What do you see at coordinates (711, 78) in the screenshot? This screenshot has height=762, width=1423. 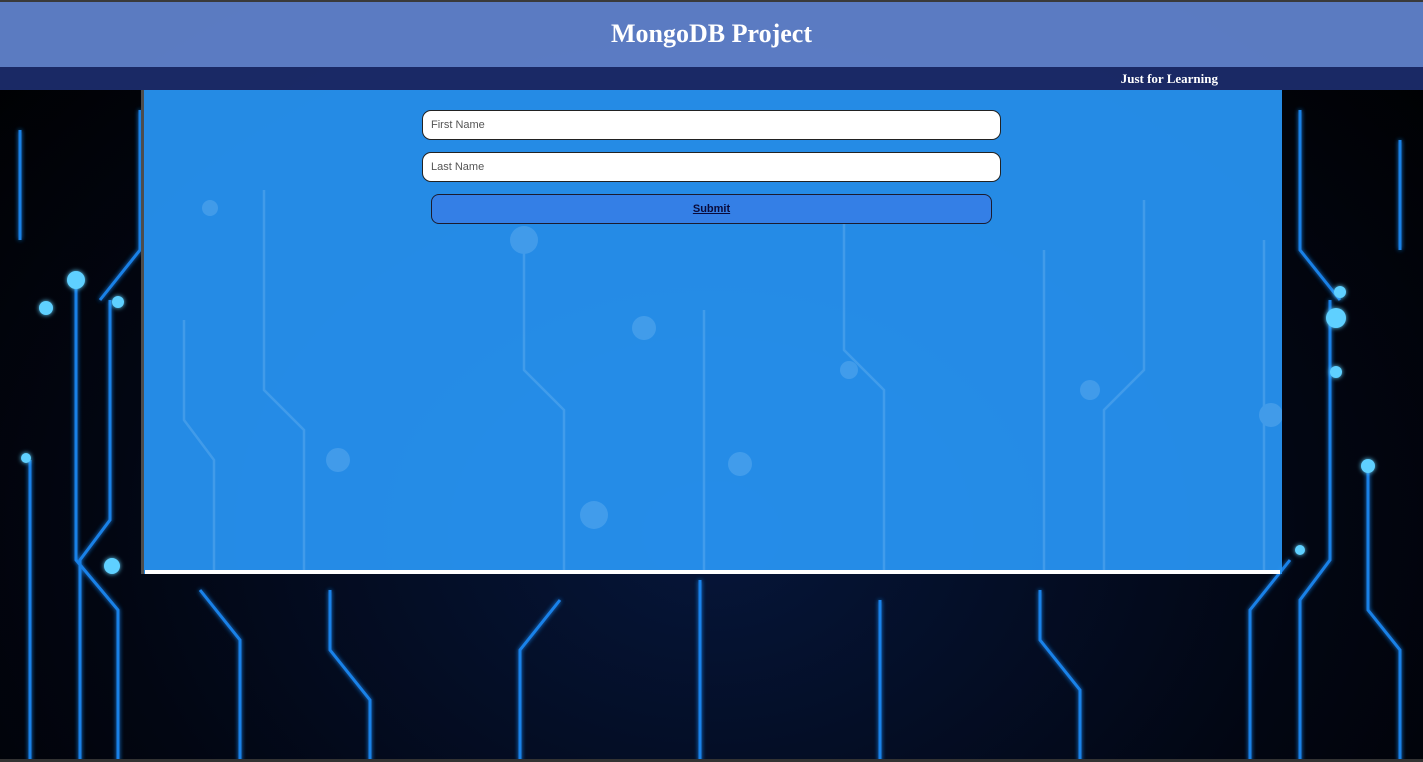 I see `tagline-bar: Just for Learning` at bounding box center [711, 78].